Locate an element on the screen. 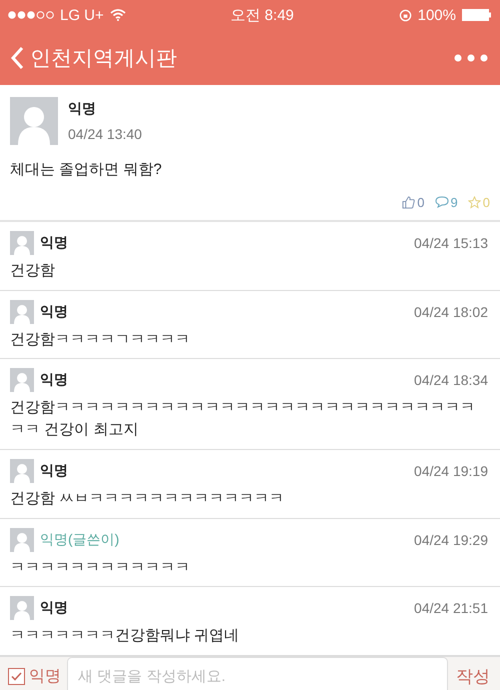 The width and height of the screenshot is (500, 690). post-date: 04/24 13:40 is located at coordinates (105, 134).